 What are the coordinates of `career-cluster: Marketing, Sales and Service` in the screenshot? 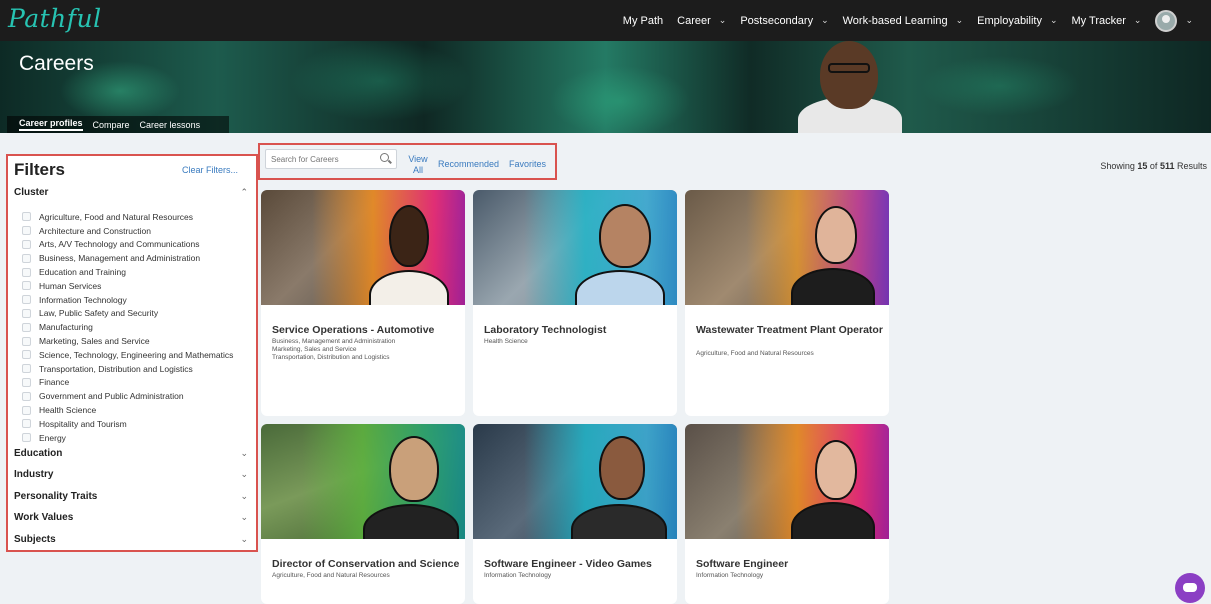 It's located at (314, 349).